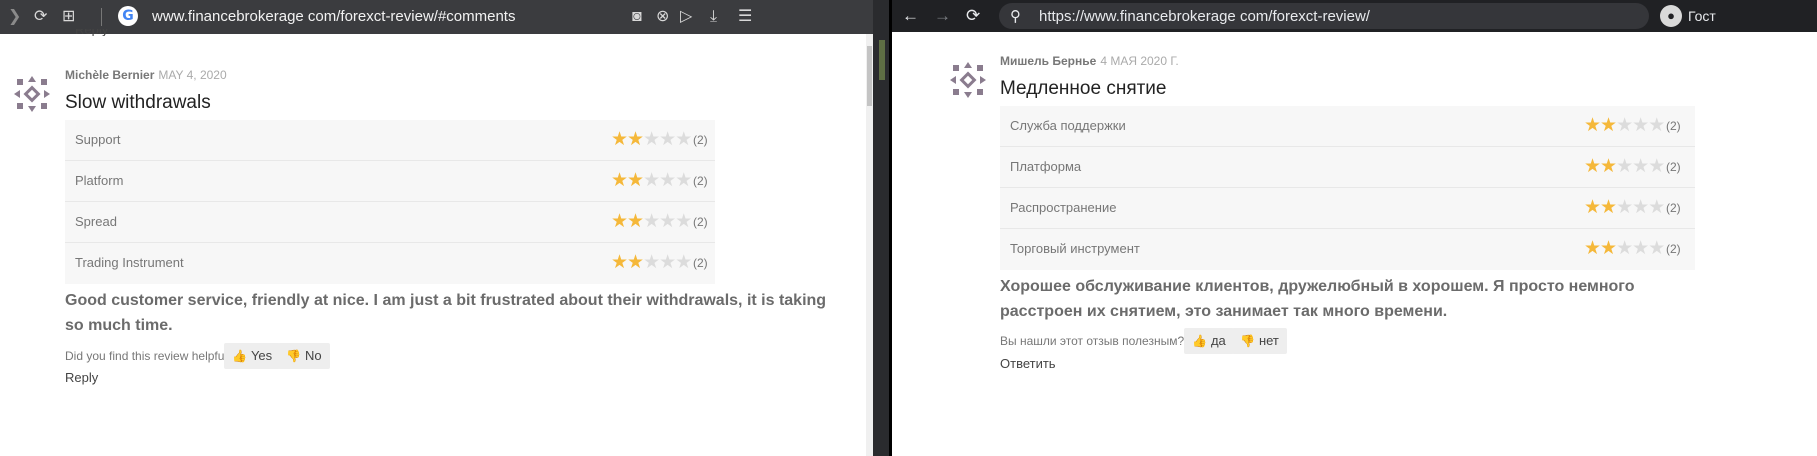 Image resolution: width=1817 pixels, height=456 pixels. What do you see at coordinates (1702, 16) in the screenshot?
I see `profile-name: Гост` at bounding box center [1702, 16].